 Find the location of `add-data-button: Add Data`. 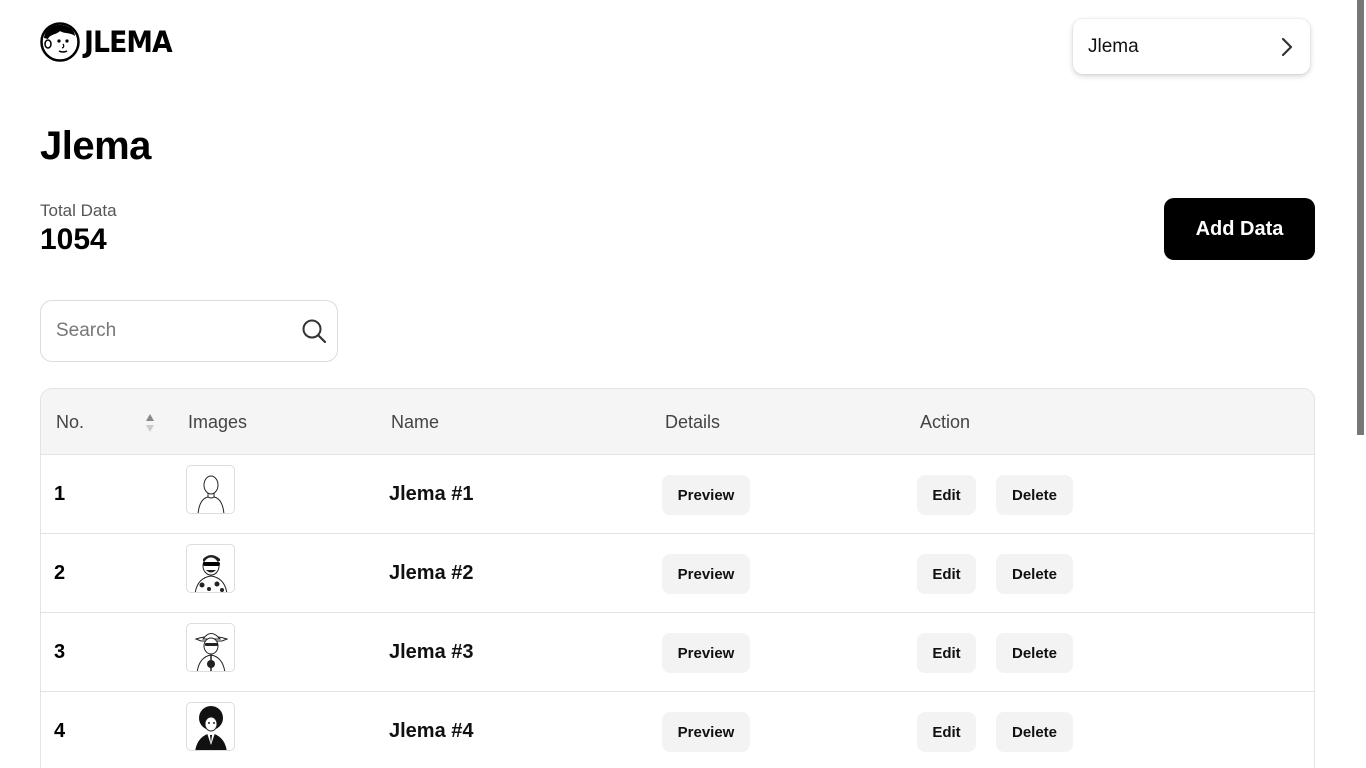

add-data-button: Add Data is located at coordinates (1239, 229).